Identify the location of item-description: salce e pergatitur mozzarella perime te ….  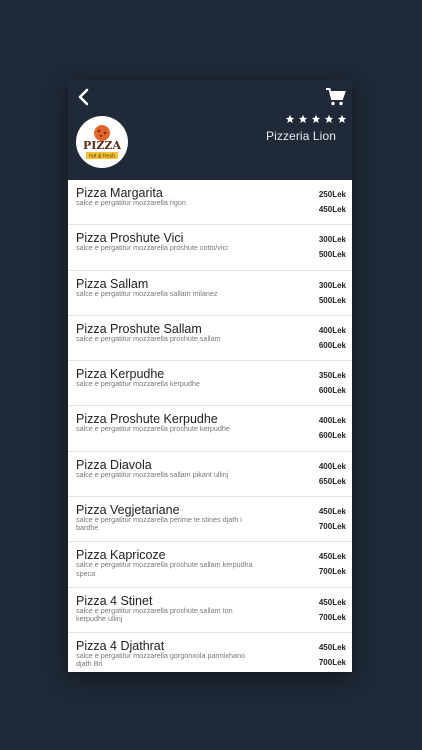
(159, 524).